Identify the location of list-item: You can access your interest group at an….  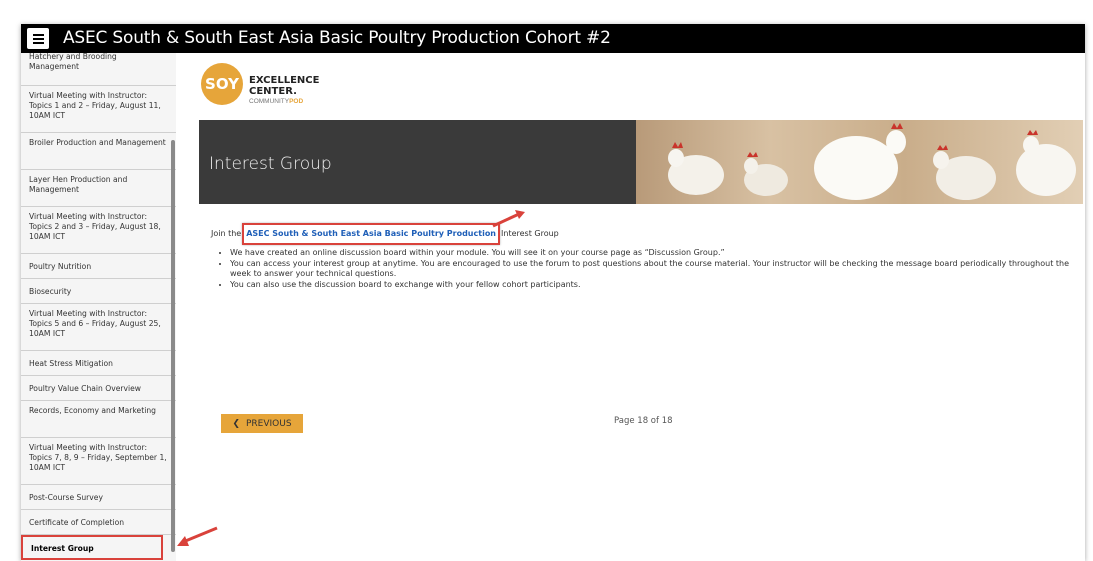
(650, 269).